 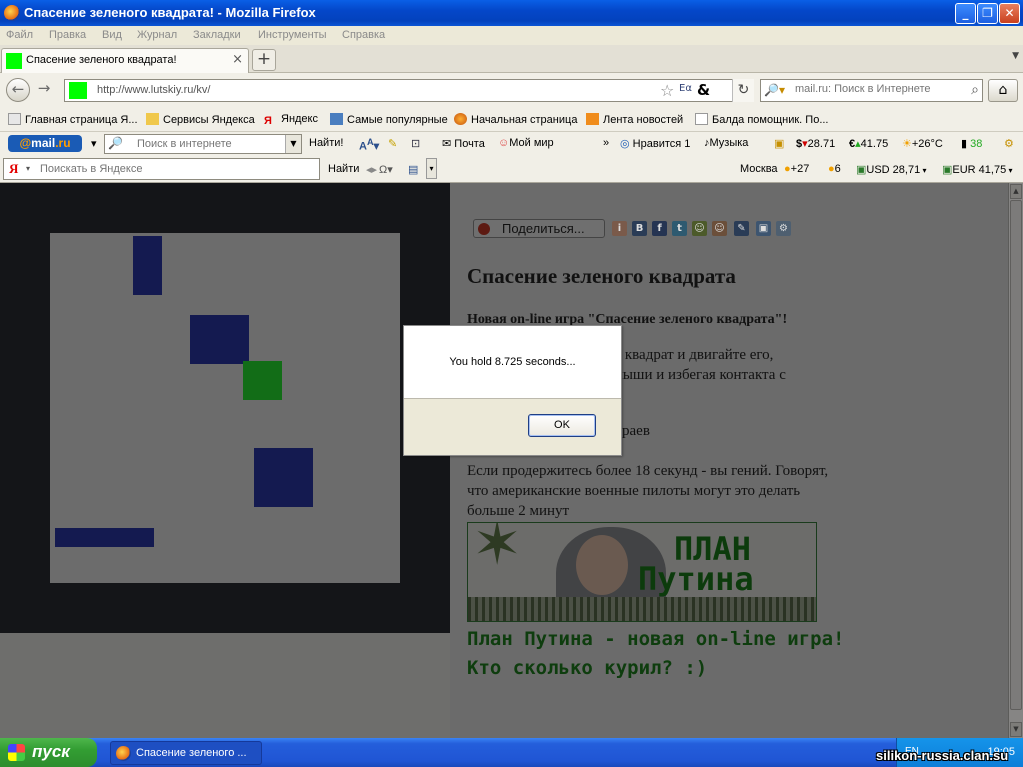 What do you see at coordinates (415, 143) in the screenshot?
I see `zoom-icon: ⊡` at bounding box center [415, 143].